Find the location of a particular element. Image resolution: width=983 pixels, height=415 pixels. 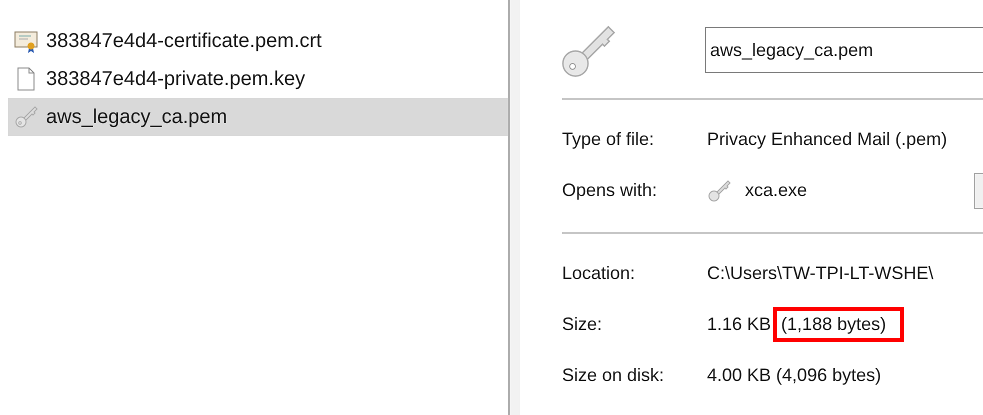

file-item: 383847e4d4-certificate.pem.crt is located at coordinates (258, 41).